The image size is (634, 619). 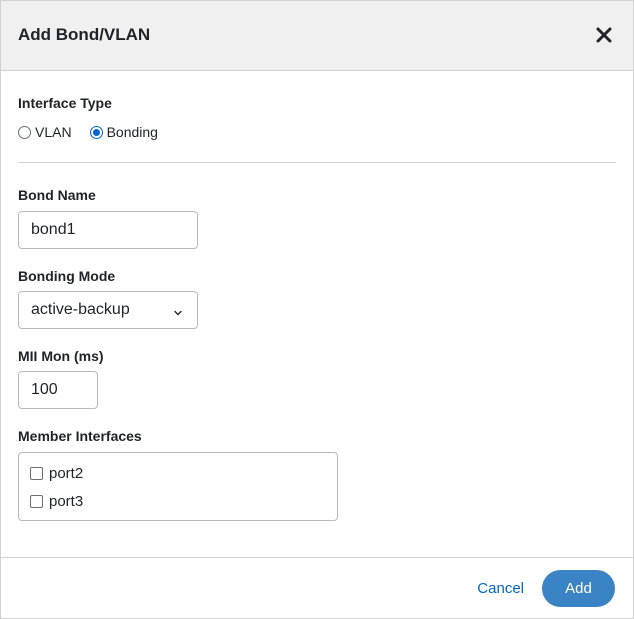 I want to click on mii-mon-value: 100, so click(x=44, y=389).